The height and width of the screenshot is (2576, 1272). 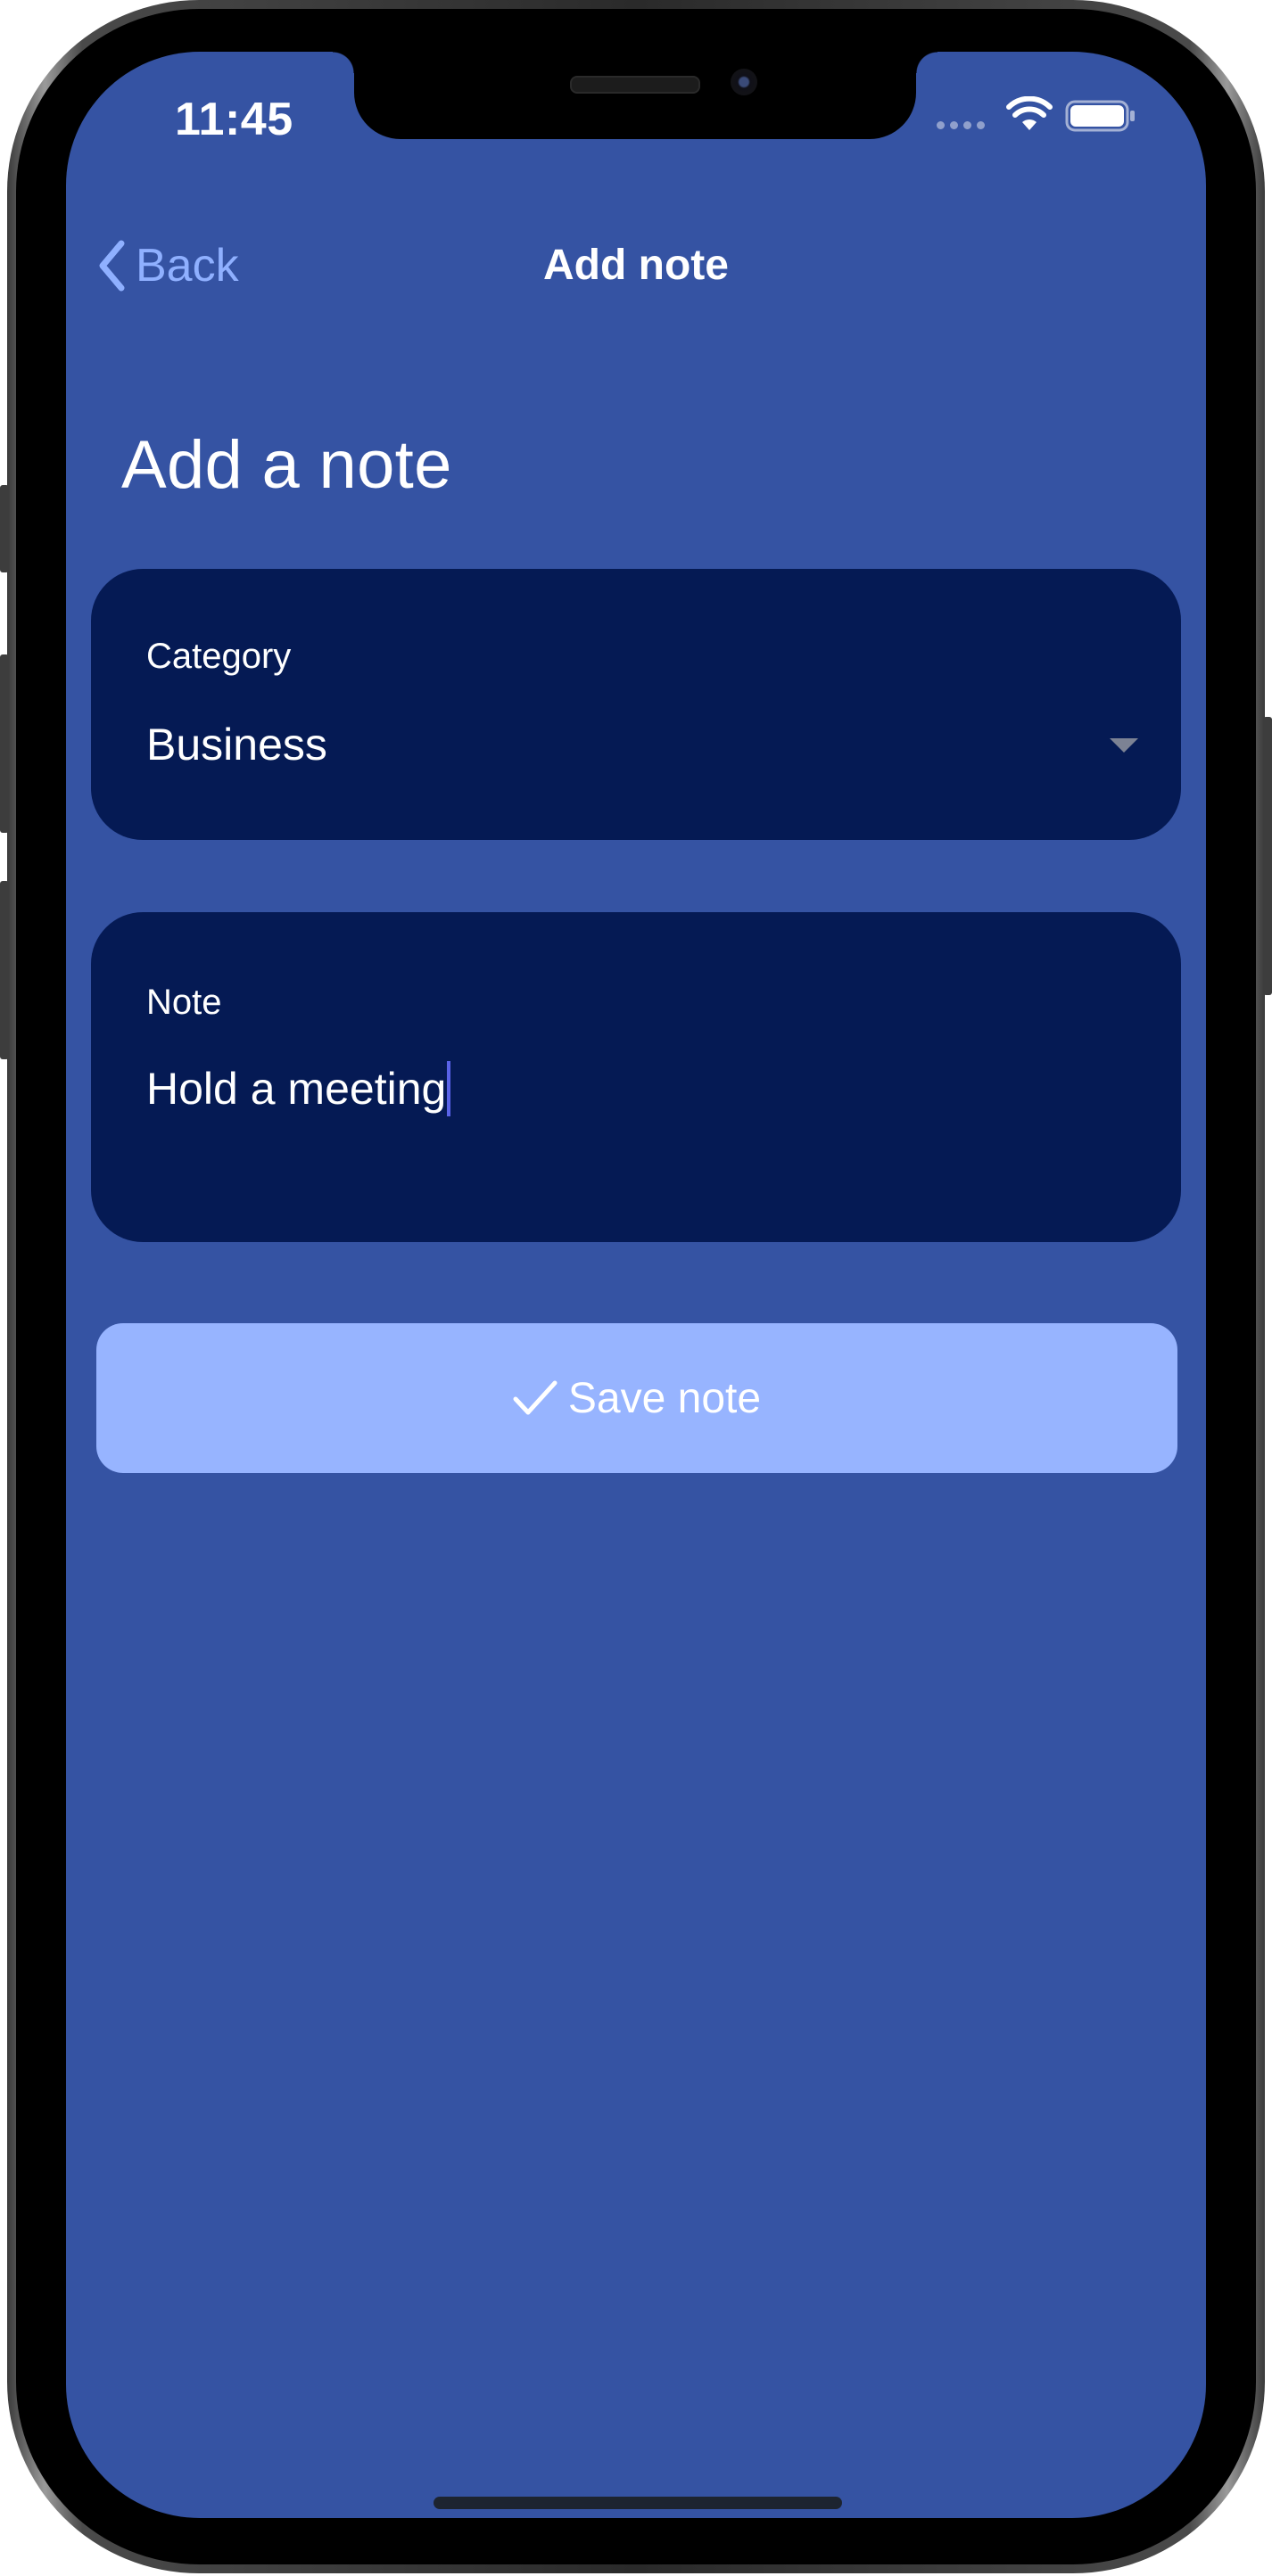 I want to click on category-selected-value: Business, so click(x=236, y=745).